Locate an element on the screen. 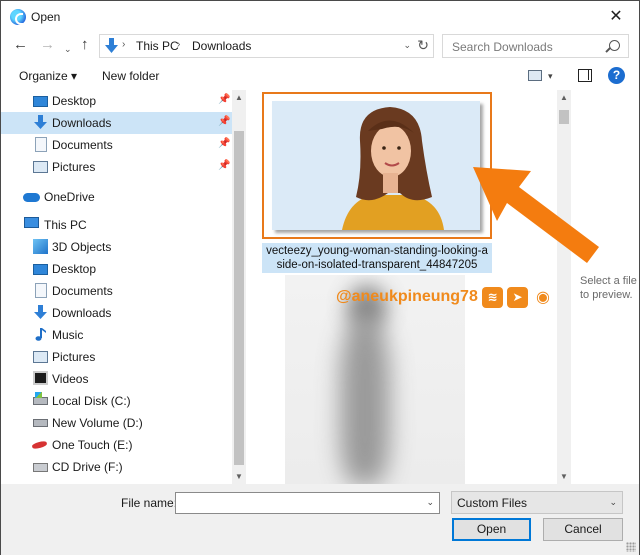 The height and width of the screenshot is (555, 640). sidebar-item-label: Local Disk (C:) is located at coordinates (91, 401).